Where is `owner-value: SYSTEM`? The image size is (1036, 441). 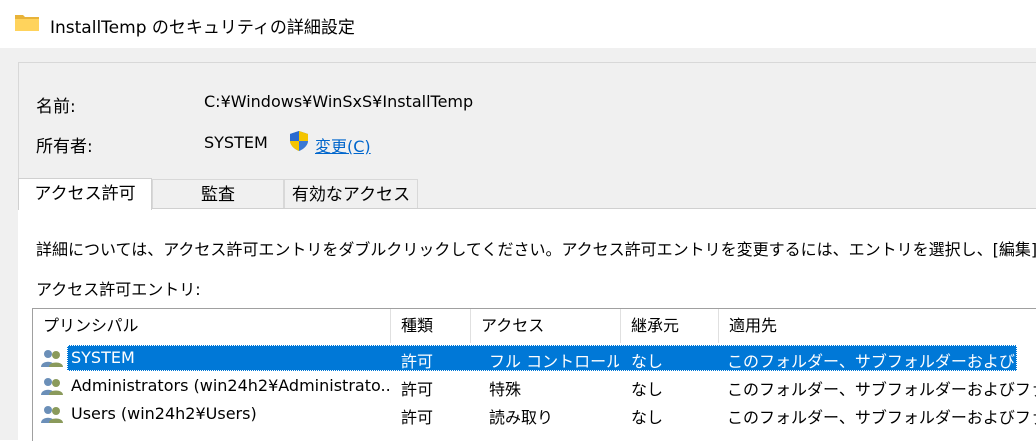
owner-value: SYSTEM is located at coordinates (236, 142).